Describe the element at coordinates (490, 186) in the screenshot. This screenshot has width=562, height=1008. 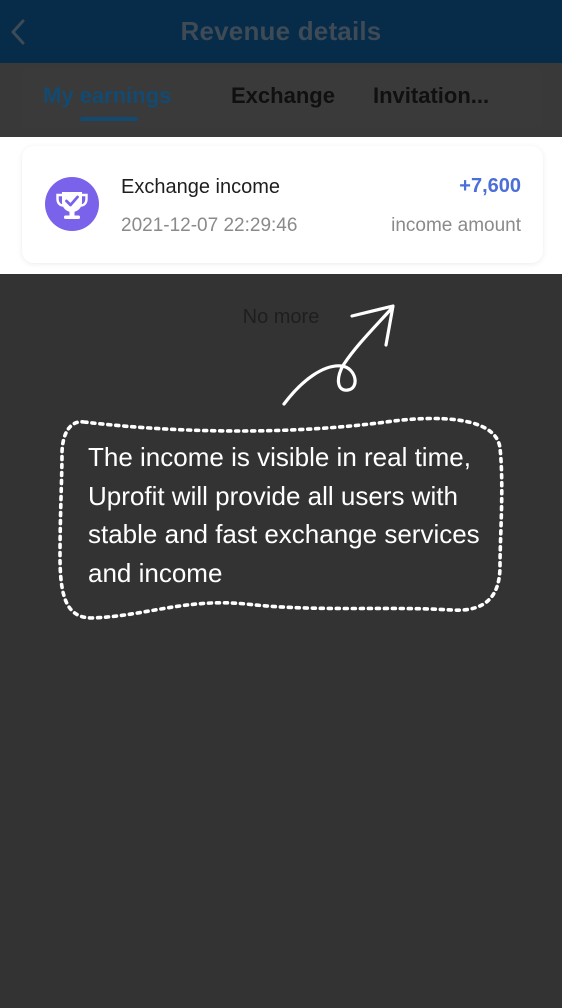
I see `record-amount: +7,600` at that location.